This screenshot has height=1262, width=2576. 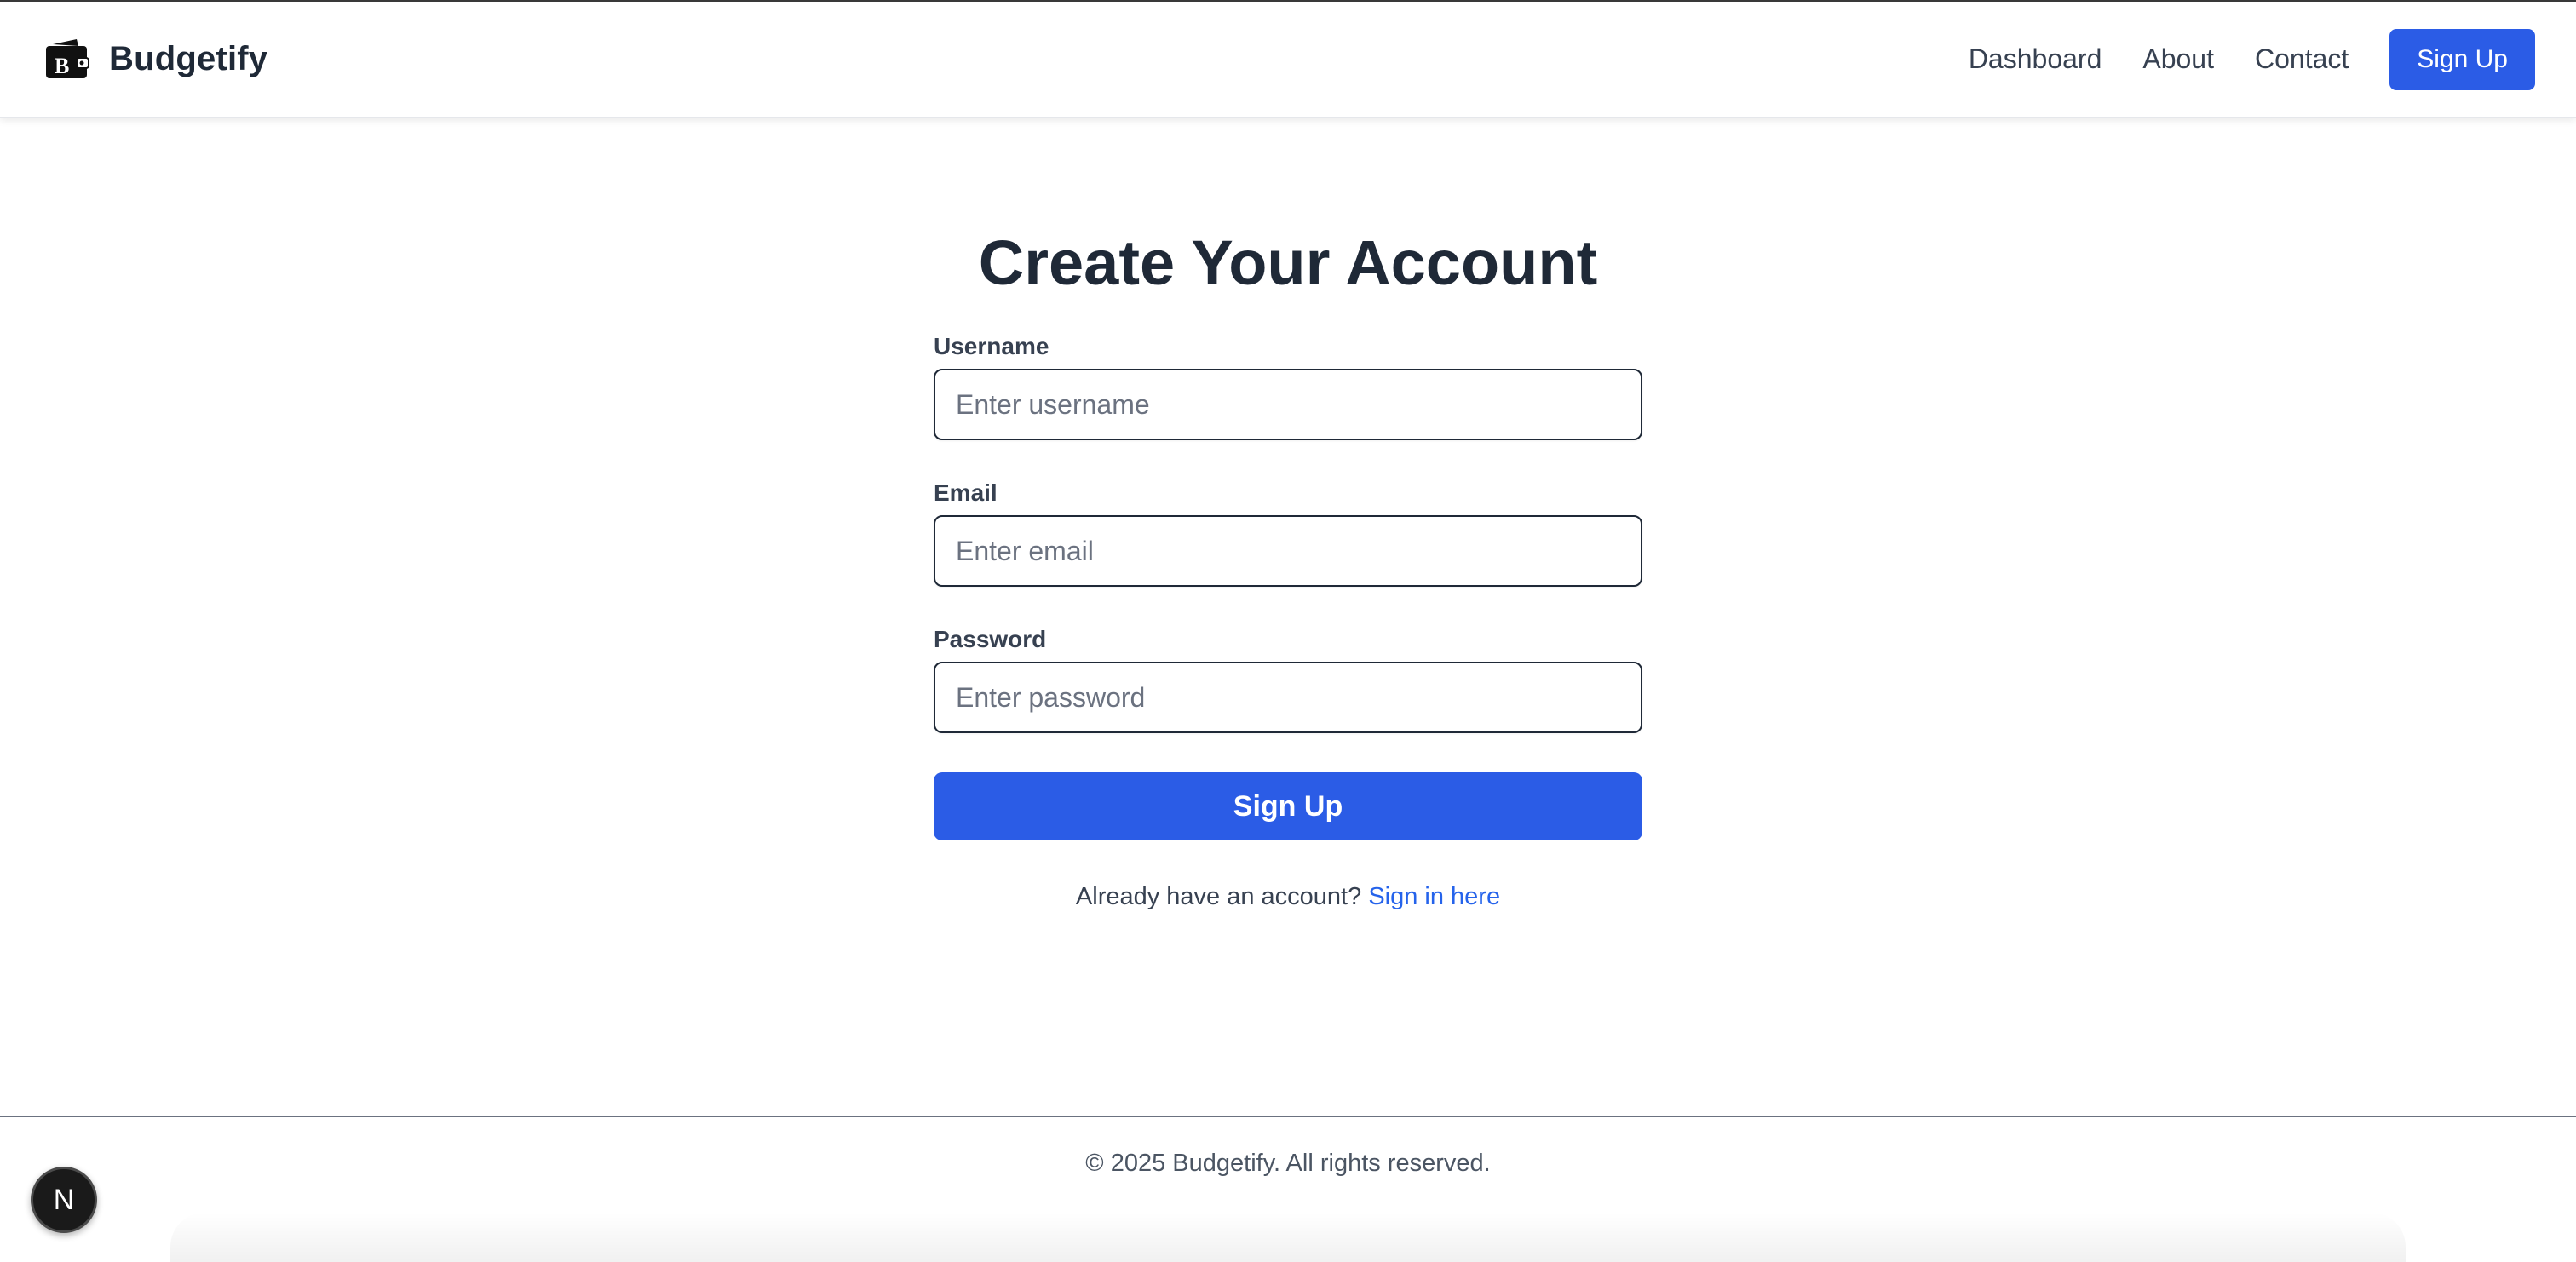 What do you see at coordinates (992, 346) in the screenshot?
I see `username-label: Username` at bounding box center [992, 346].